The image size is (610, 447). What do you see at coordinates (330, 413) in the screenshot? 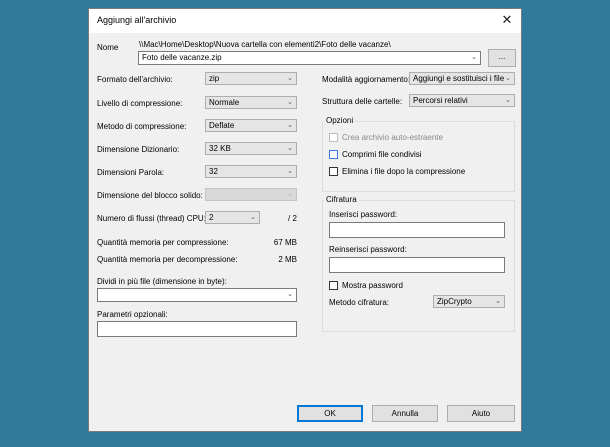
I see `ok-button: OK` at bounding box center [330, 413].